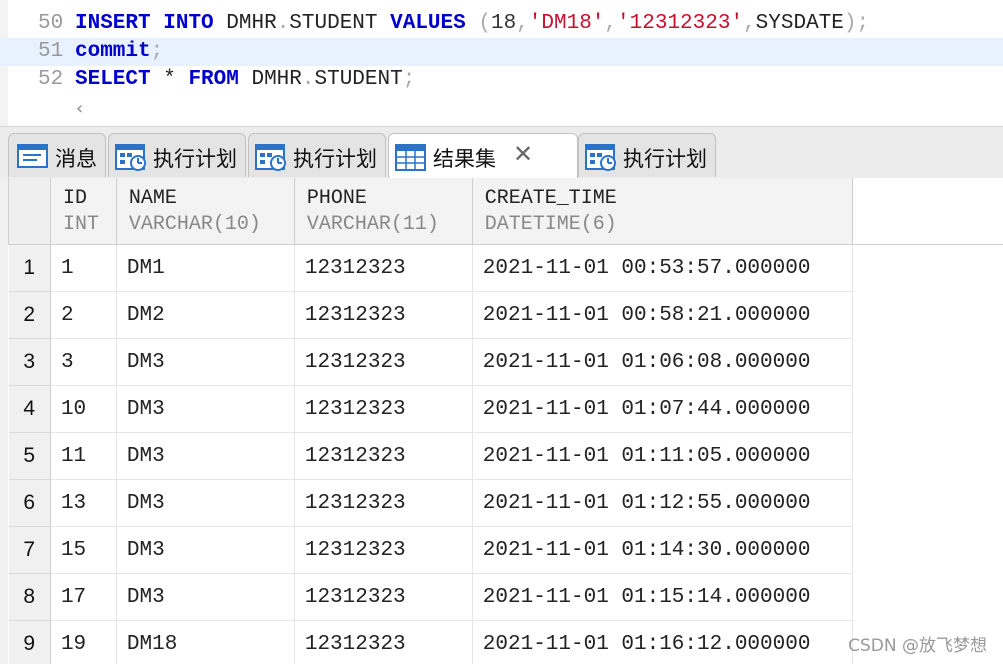  I want to click on code-token: );, so click(856, 23).